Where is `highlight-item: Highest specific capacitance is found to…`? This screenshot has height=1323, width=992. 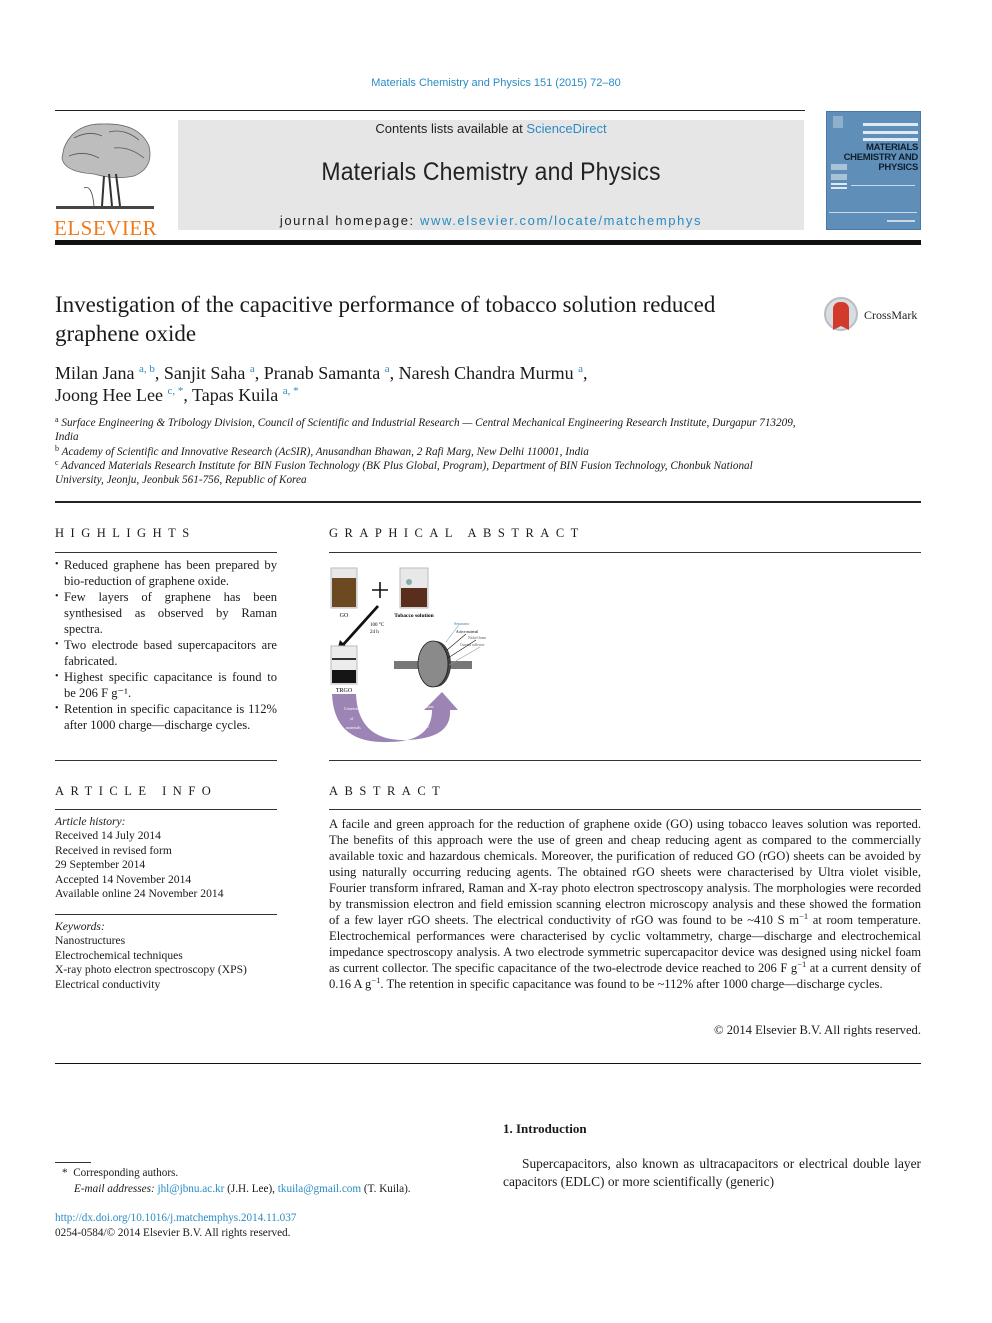
highlight-item: Highest specific capacitance is found to… is located at coordinates (166, 685).